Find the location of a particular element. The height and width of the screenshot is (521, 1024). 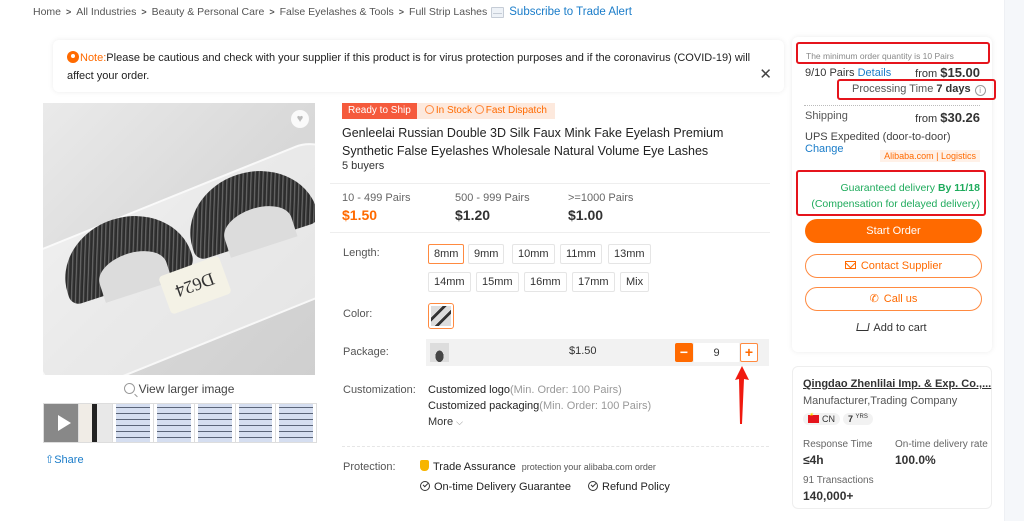

chevron-down-icon: ⌵ is located at coordinates (459, 422).